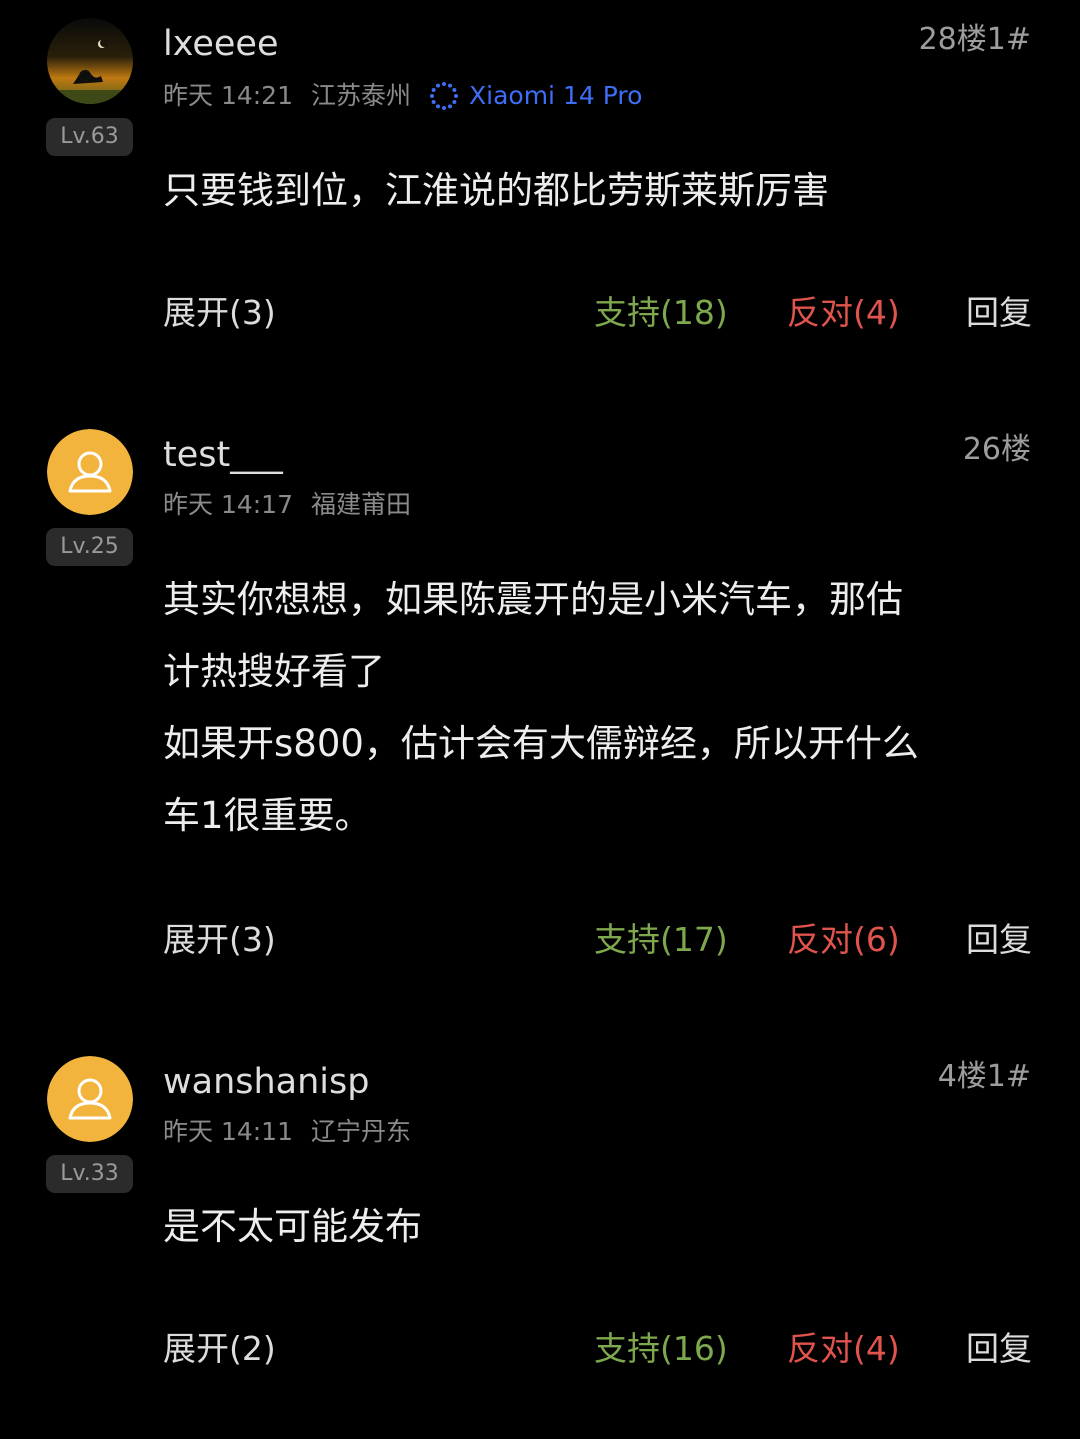 The height and width of the screenshot is (1439, 1080). Describe the element at coordinates (661, 313) in the screenshot. I see `support-button: 支持(18)` at that location.